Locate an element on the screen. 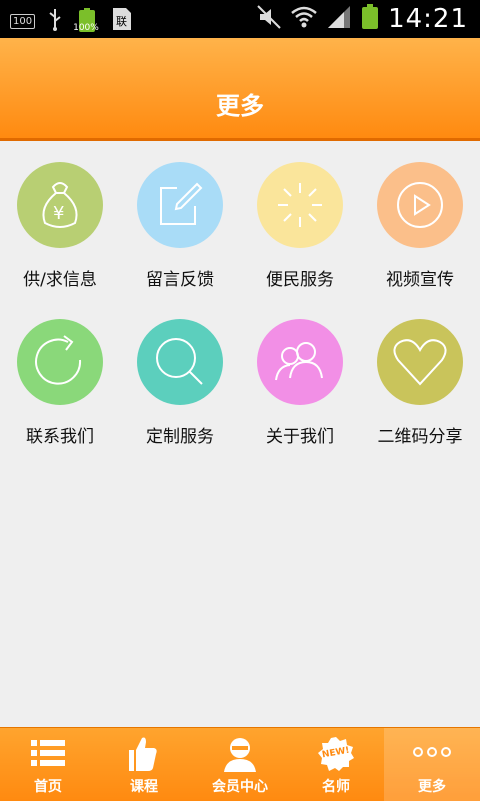  battery-charging-icon: 100% is located at coordinates (86, 21).